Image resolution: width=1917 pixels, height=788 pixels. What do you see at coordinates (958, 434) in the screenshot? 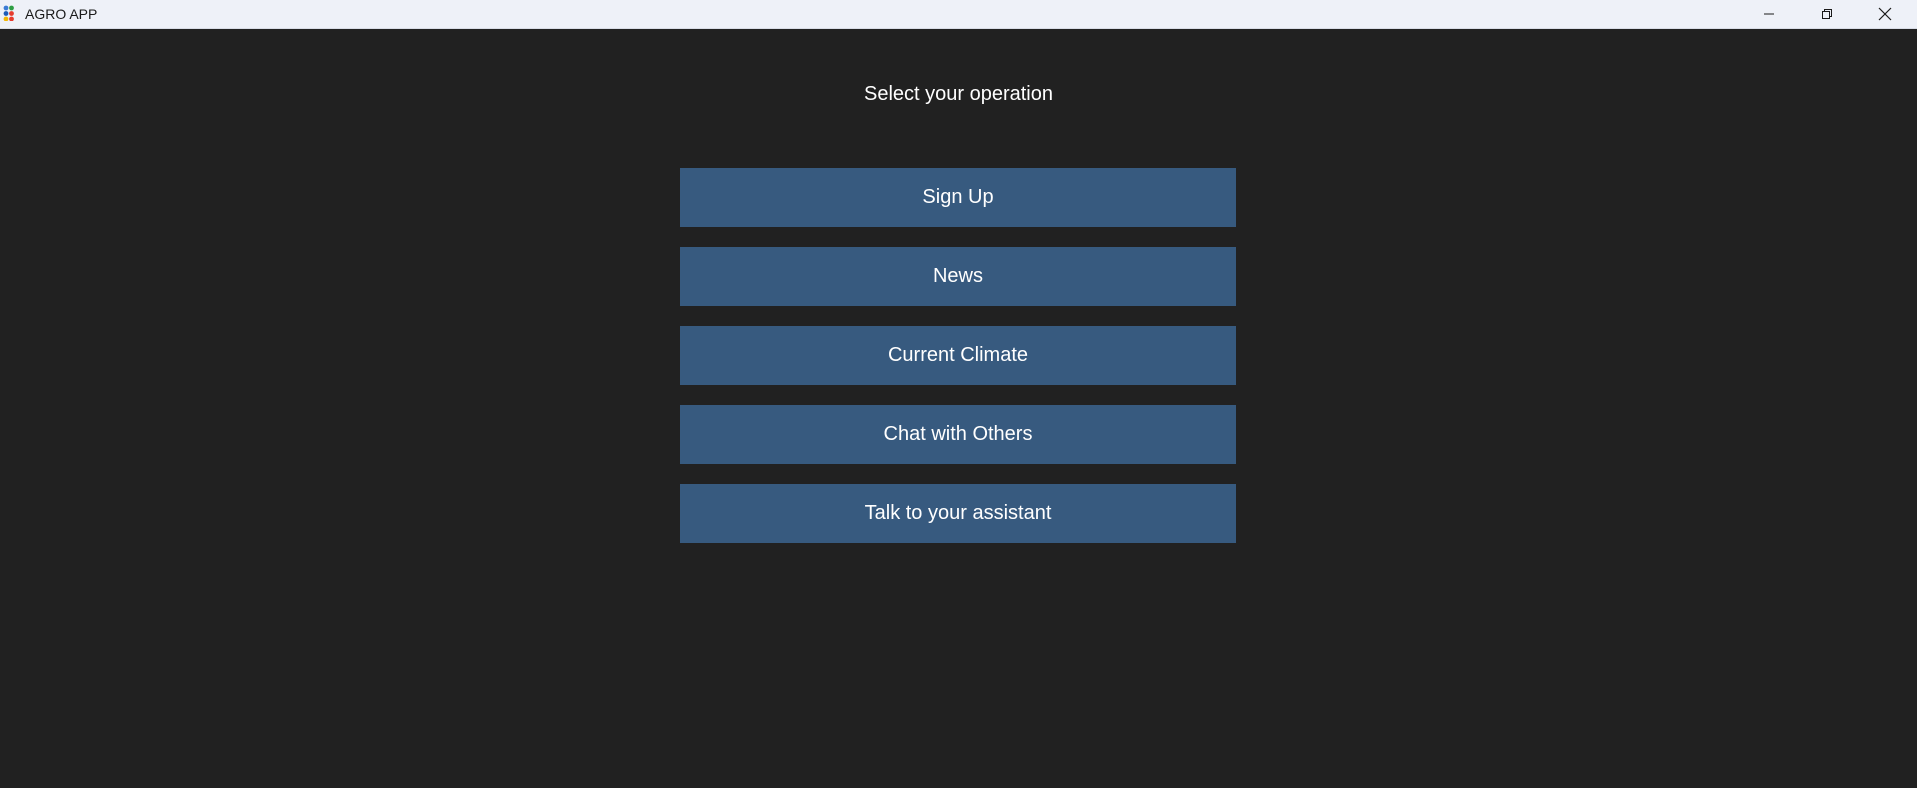
I see `chat-with-others-button: Chat with Others` at bounding box center [958, 434].